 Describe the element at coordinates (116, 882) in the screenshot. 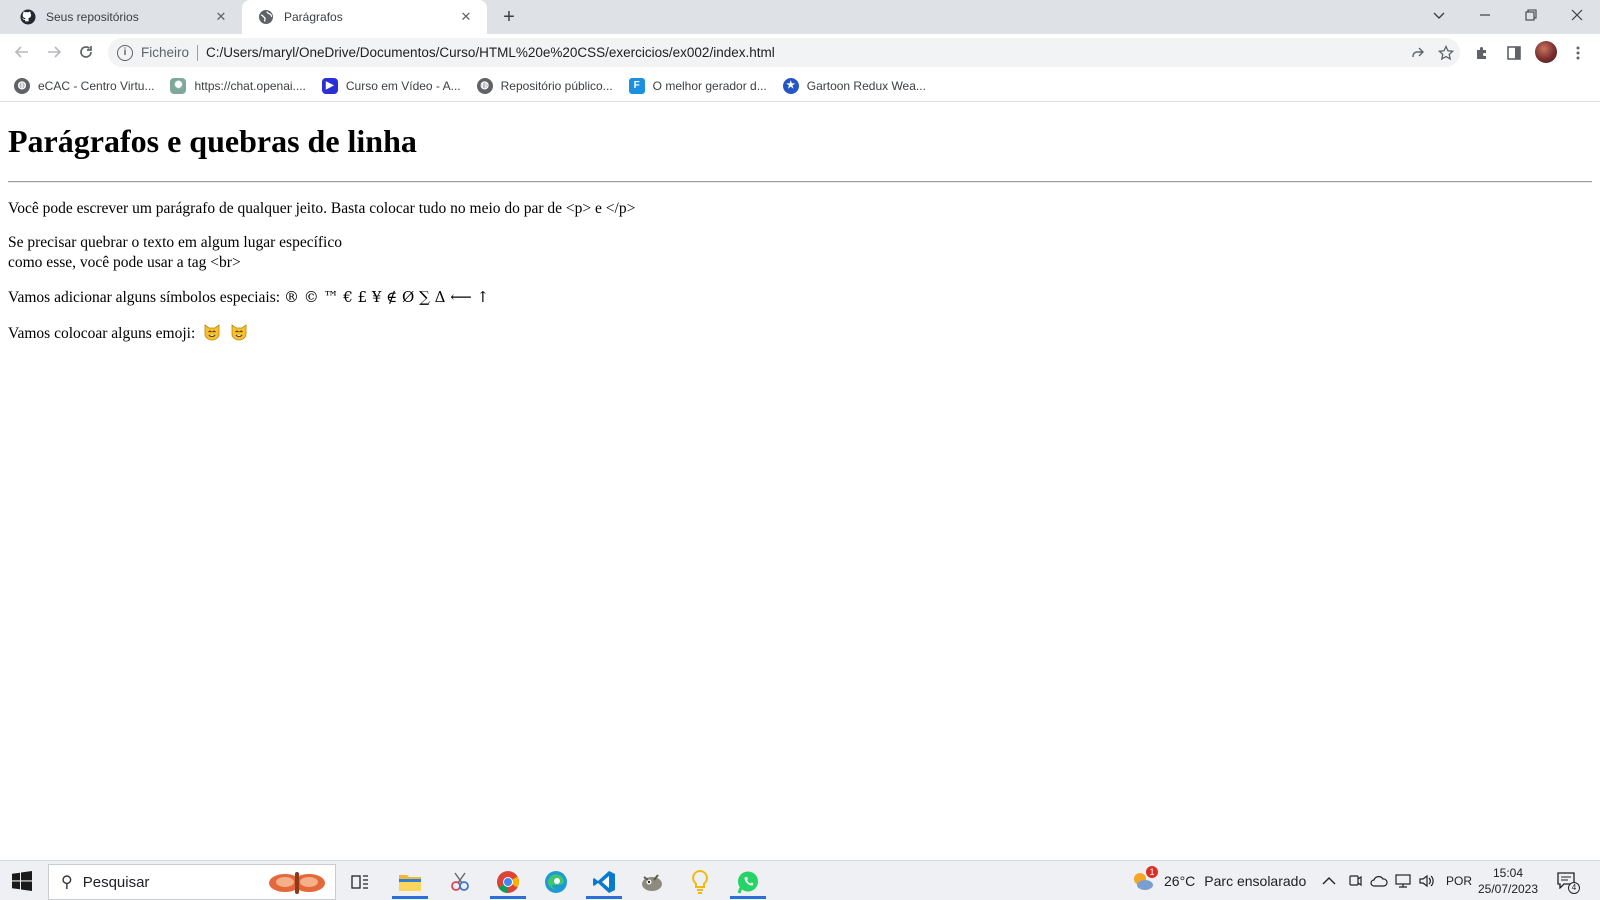

I see `search-placeholder: Pesquisar` at that location.